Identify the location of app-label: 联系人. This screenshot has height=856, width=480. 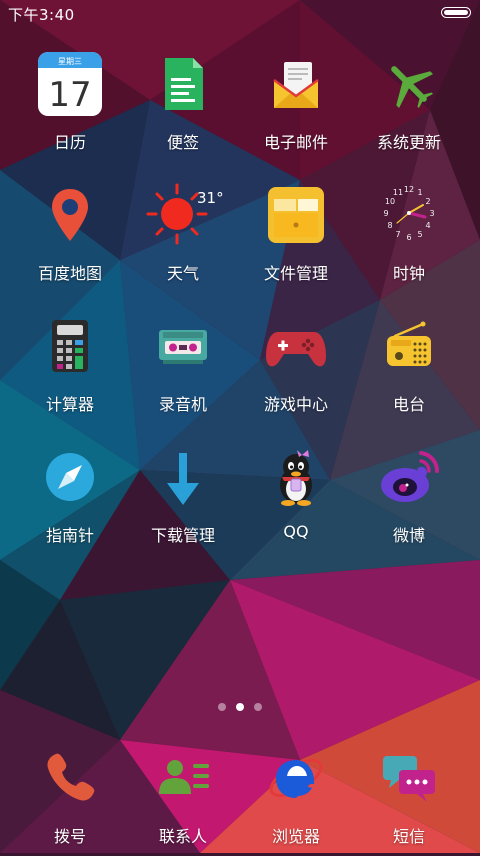
(182, 836).